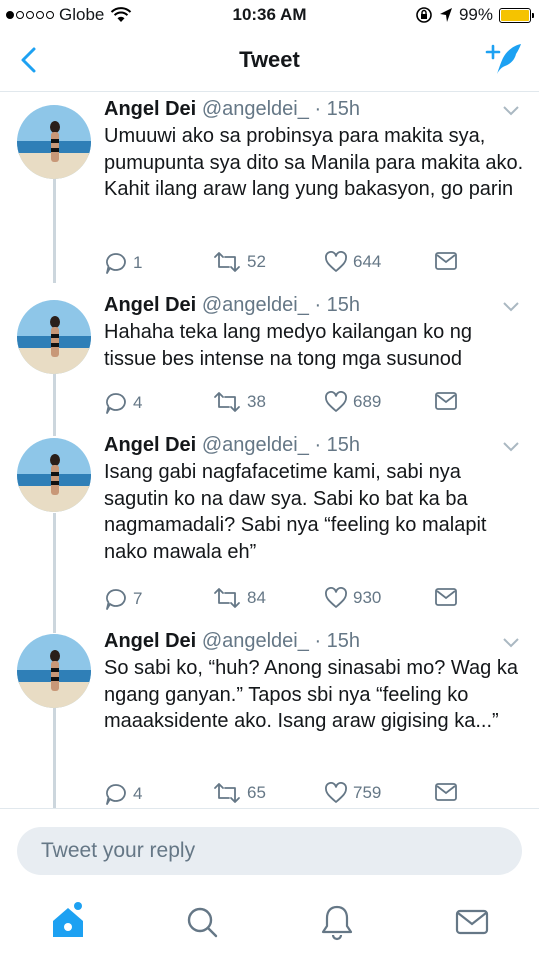  Describe the element at coordinates (256, 401) in the screenshot. I see `retweet-count: 38` at that location.